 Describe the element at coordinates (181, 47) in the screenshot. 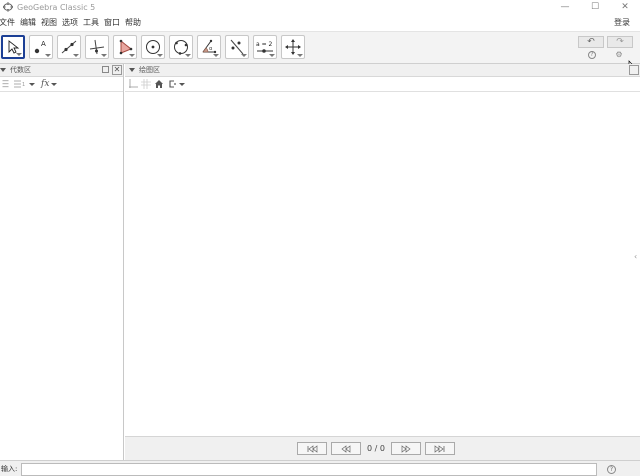

I see `circle-three-points-tool-button` at that location.